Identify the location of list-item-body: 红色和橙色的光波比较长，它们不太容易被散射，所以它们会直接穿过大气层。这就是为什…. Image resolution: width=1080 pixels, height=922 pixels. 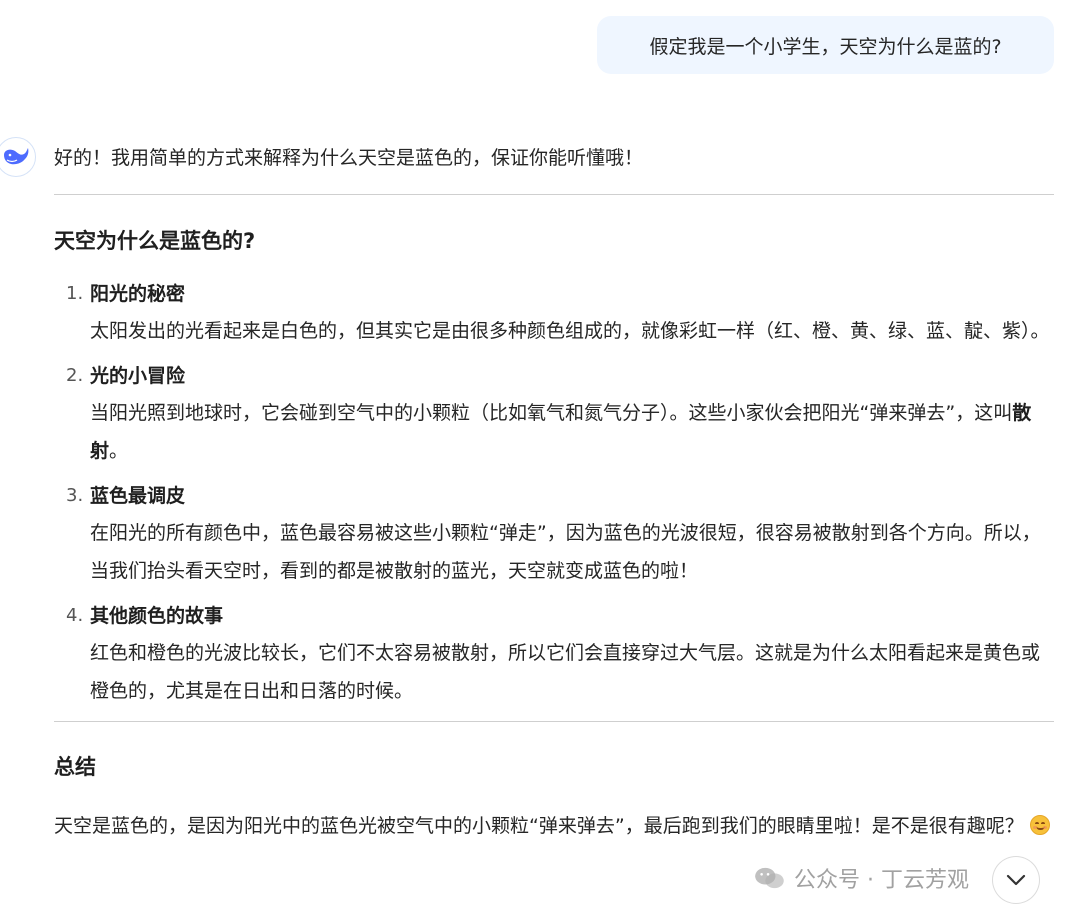
(565, 672).